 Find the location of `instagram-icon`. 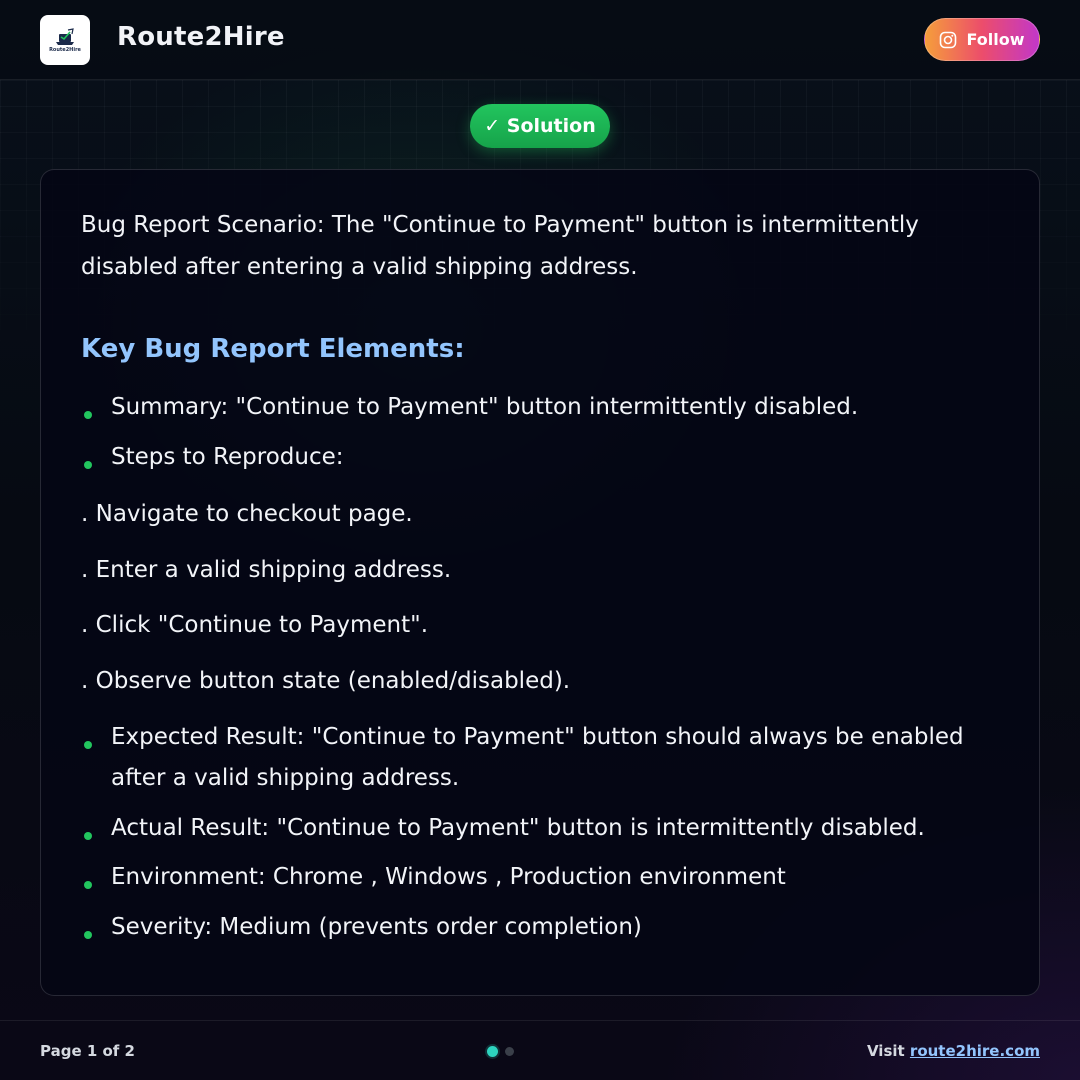

instagram-icon is located at coordinates (948, 39).